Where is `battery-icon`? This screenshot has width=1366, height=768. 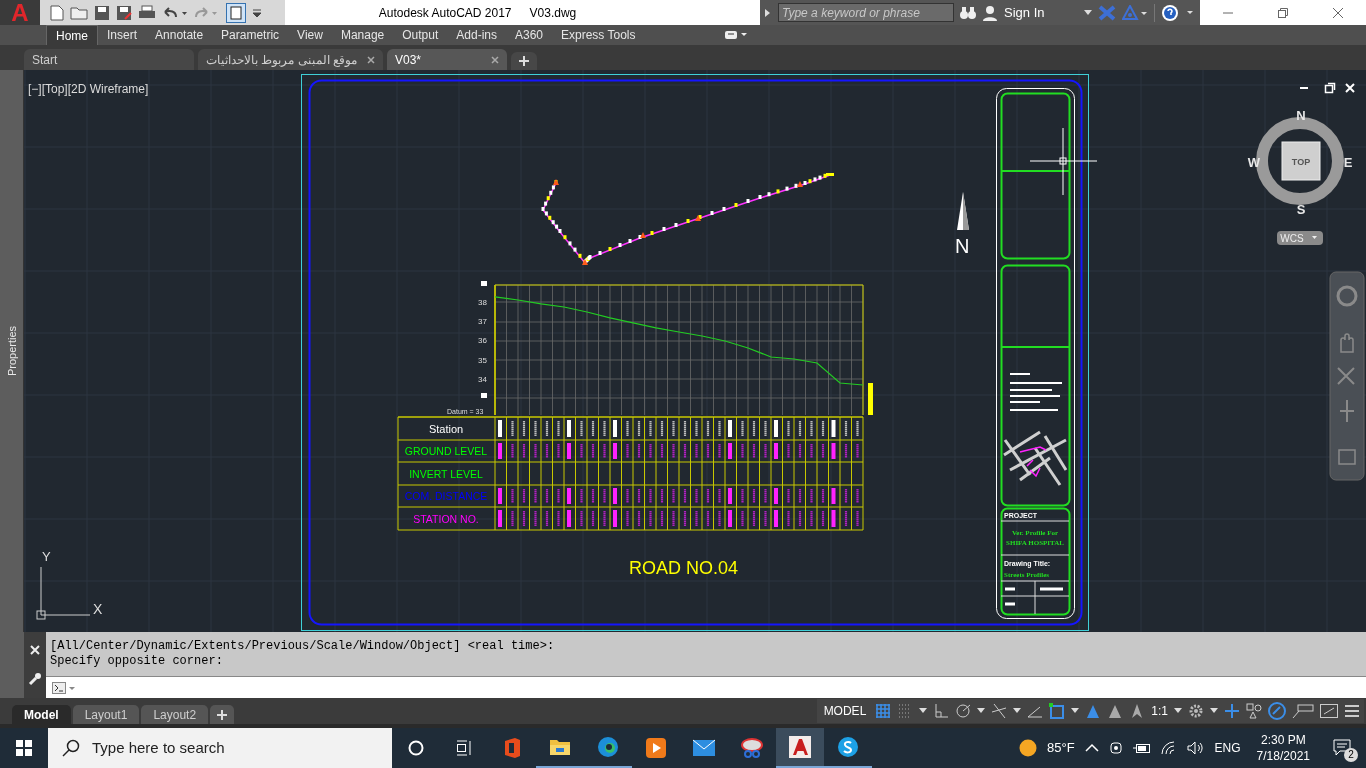 battery-icon is located at coordinates (1141, 748).